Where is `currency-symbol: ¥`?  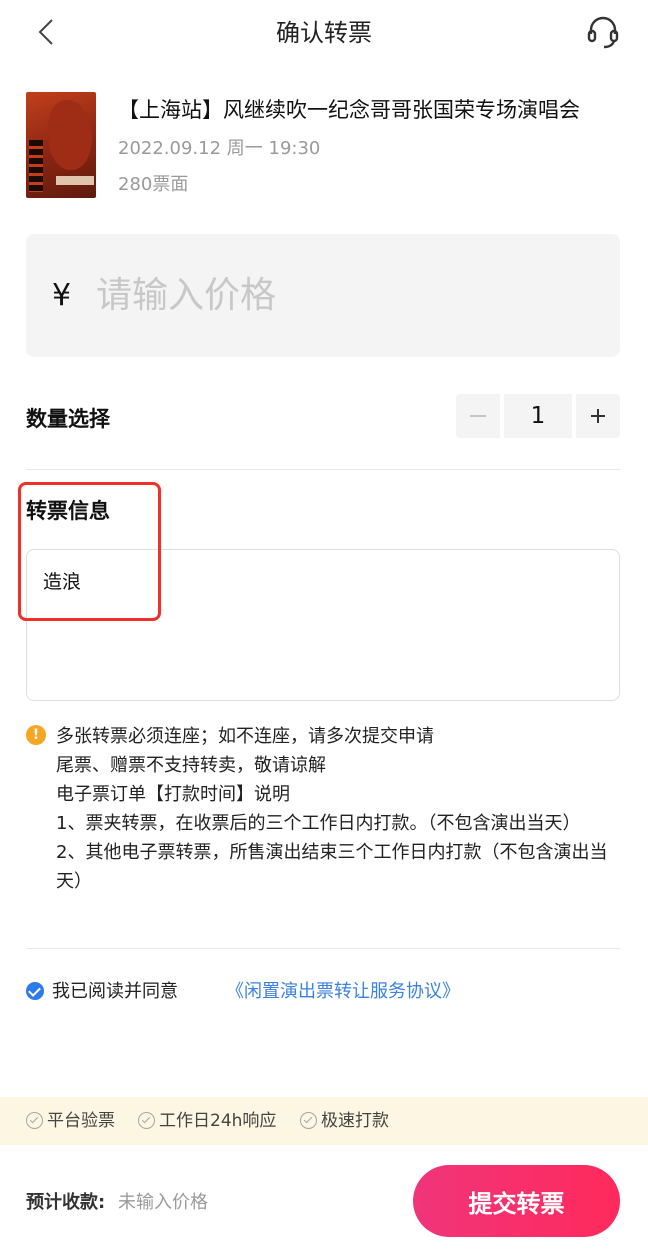
currency-symbol: ¥ is located at coordinates (62, 295).